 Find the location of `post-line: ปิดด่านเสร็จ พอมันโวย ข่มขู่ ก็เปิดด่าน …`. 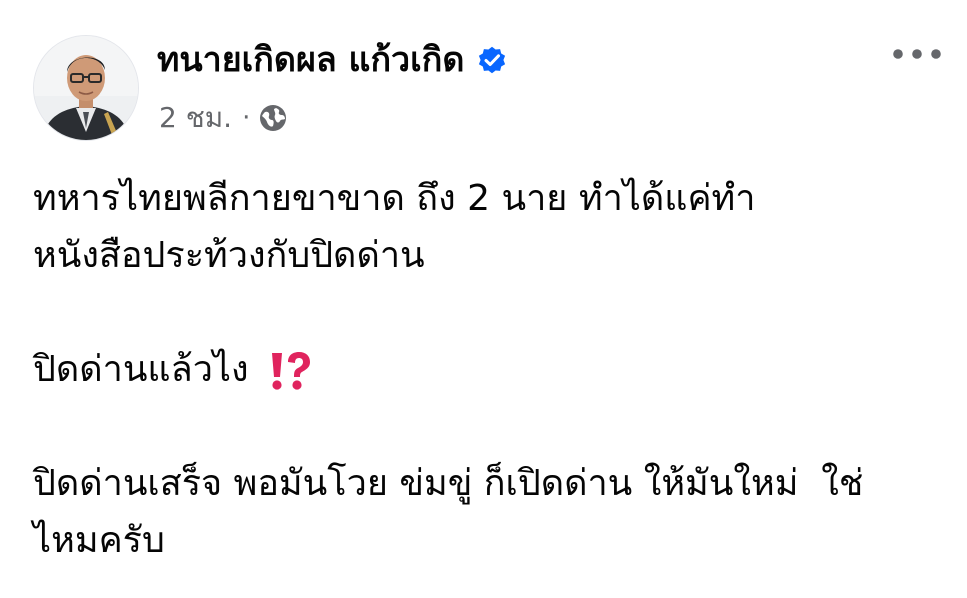

post-line: ปิดด่านเสร็จ พอมันโวย ข่มขู่ ก็เปิดด่าน … is located at coordinates (448, 483).